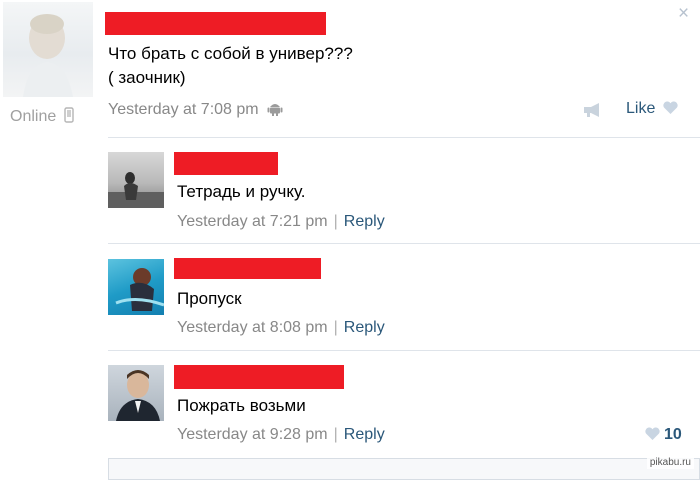 The height and width of the screenshot is (480, 700). I want to click on comment-3-like-button: 10, so click(663, 435).